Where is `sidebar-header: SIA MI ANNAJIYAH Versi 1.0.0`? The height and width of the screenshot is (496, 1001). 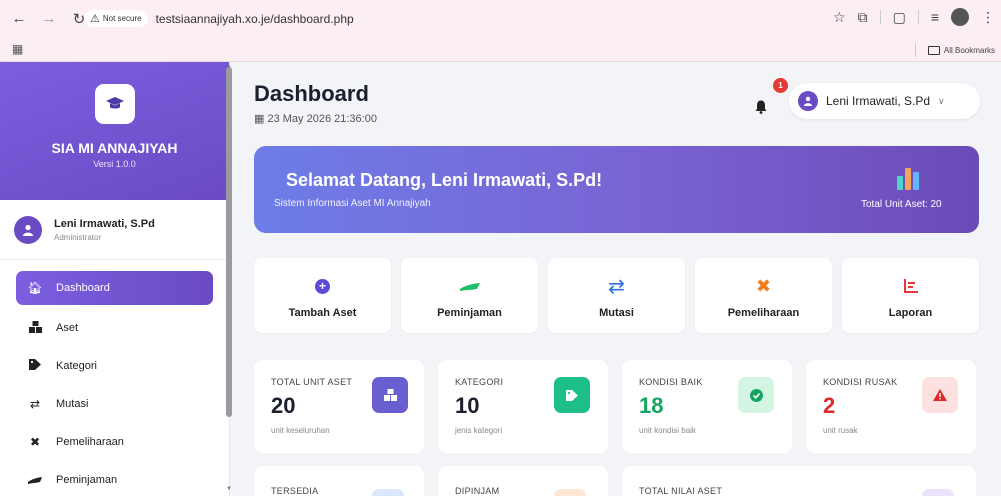 sidebar-header: SIA MI ANNAJIYAH Versi 1.0.0 is located at coordinates (114, 131).